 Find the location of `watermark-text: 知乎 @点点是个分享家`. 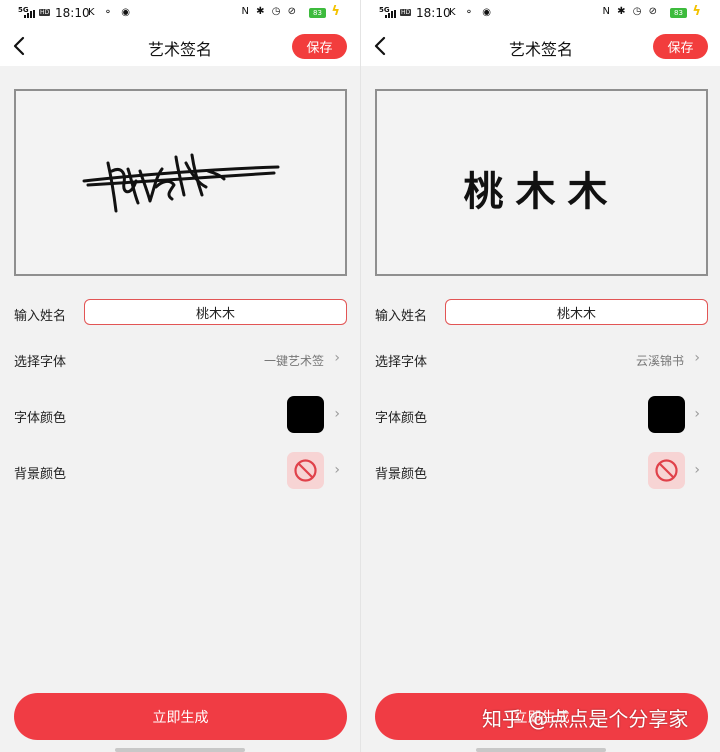

watermark-text: 知乎 @点点是个分享家 is located at coordinates (585, 719).